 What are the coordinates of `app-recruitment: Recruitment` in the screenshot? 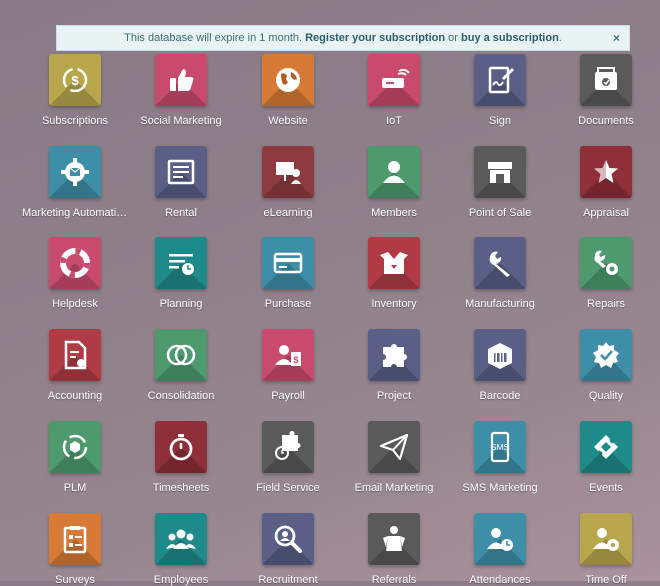 It's located at (288, 549).